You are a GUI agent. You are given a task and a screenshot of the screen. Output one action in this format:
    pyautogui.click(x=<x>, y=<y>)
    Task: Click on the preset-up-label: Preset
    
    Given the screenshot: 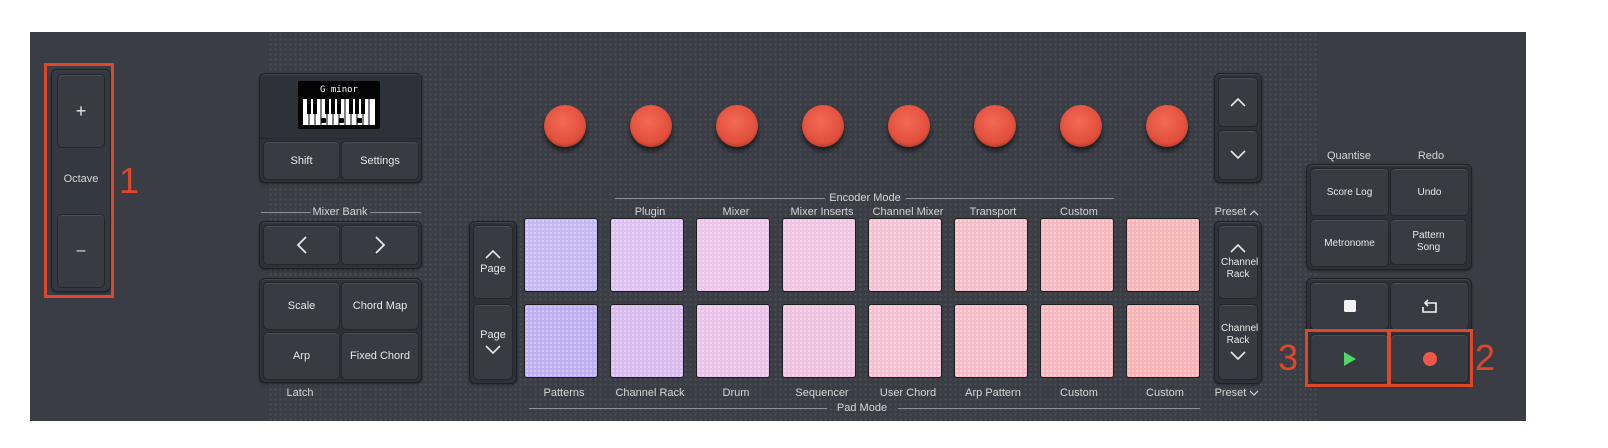 What is the action you would take?
    pyautogui.click(x=1237, y=212)
    